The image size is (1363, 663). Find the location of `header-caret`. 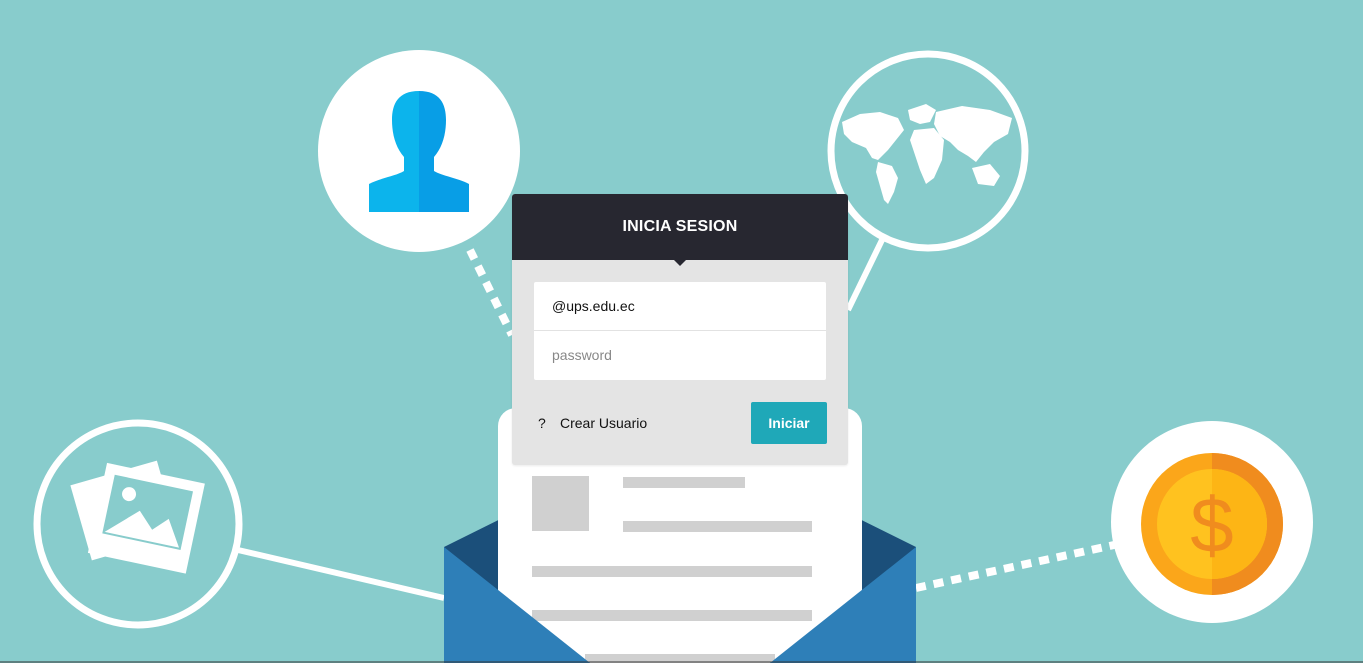

header-caret is located at coordinates (680, 263).